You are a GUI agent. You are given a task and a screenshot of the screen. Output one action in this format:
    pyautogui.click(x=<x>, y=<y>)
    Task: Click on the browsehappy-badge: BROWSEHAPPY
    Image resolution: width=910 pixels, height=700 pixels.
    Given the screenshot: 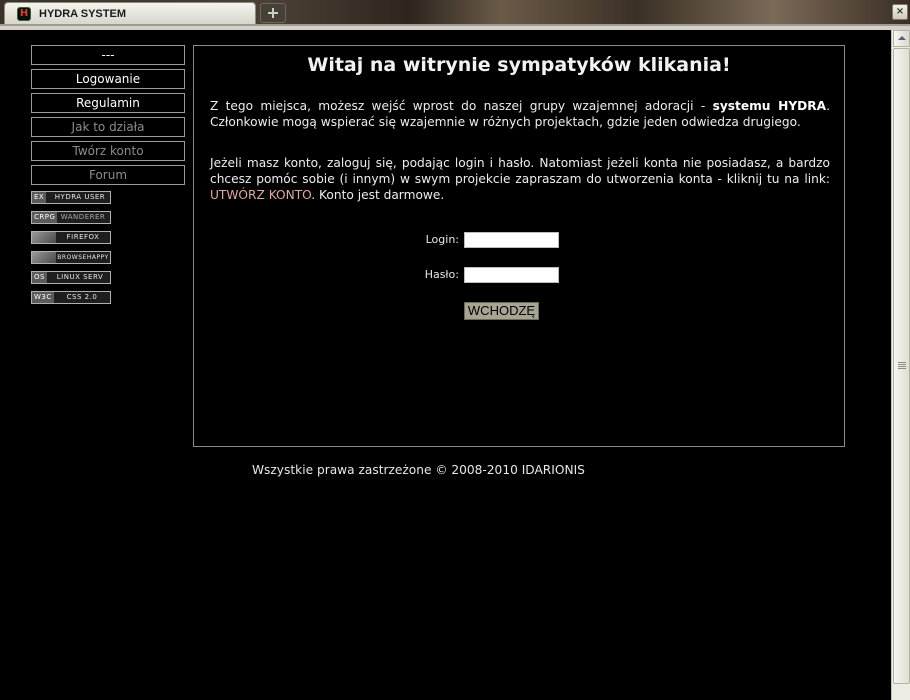 What is the action you would take?
    pyautogui.click(x=71, y=257)
    